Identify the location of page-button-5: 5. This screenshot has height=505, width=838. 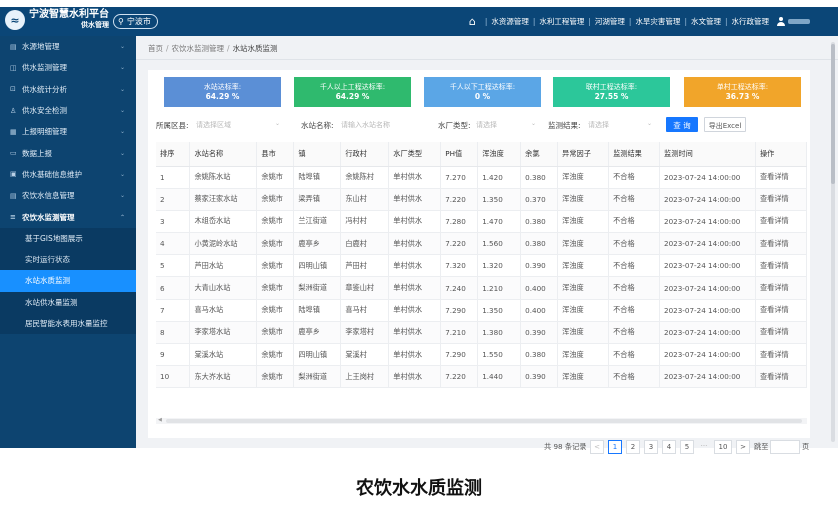
(687, 447).